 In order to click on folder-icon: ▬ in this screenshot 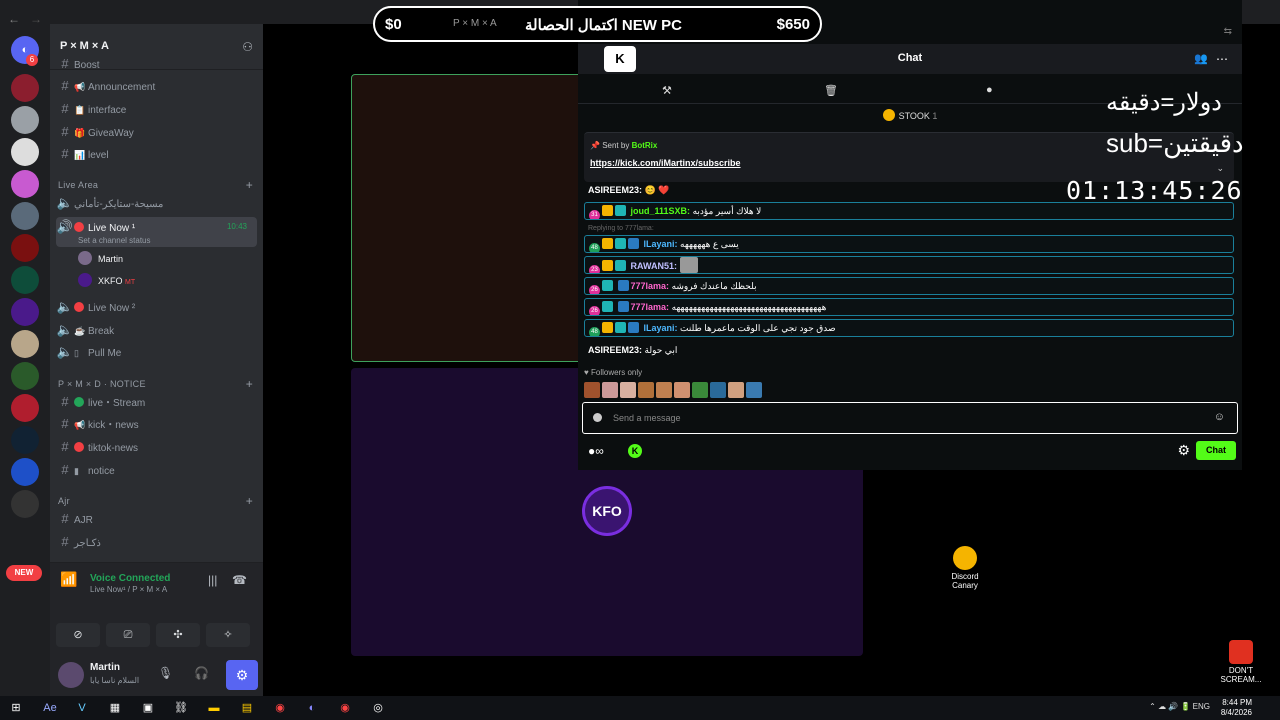, I will do `click(214, 708)`.